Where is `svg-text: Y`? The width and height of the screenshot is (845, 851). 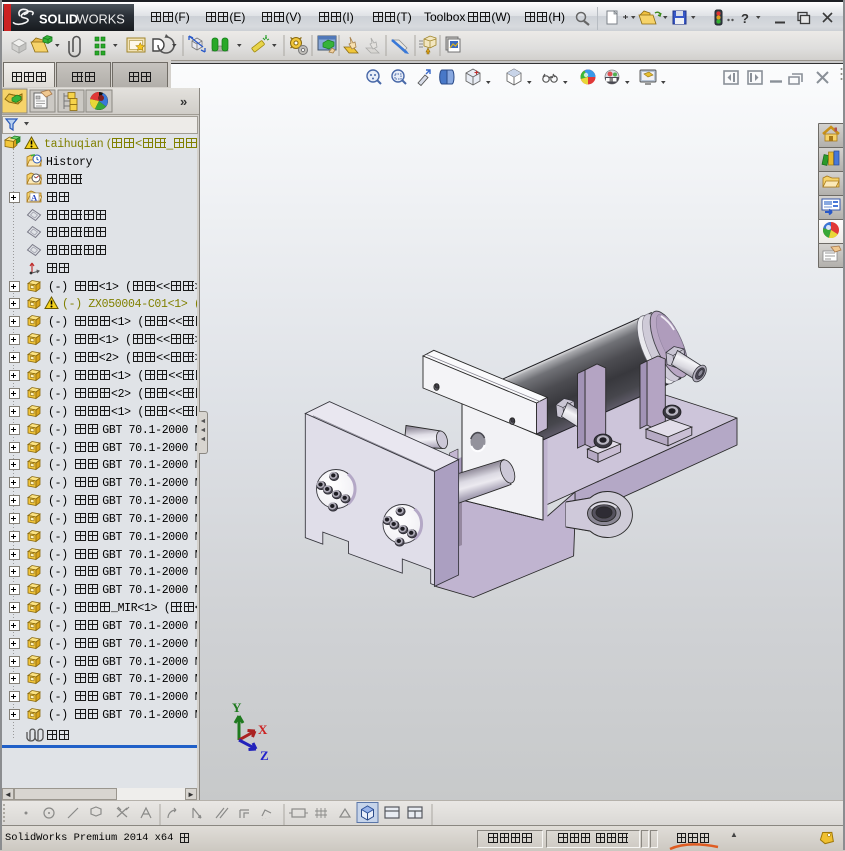
svg-text: Y is located at coordinates (237, 707).